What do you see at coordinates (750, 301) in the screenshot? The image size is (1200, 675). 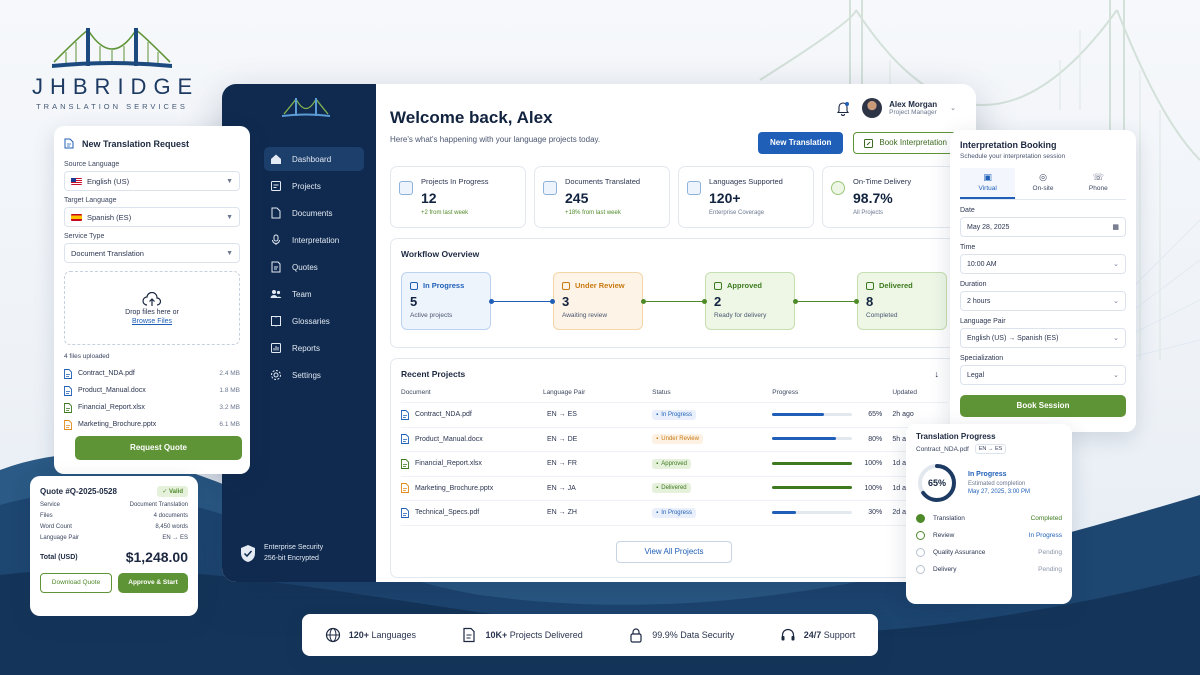 I see `workflow-stage: Approved 2 Ready for delivery` at bounding box center [750, 301].